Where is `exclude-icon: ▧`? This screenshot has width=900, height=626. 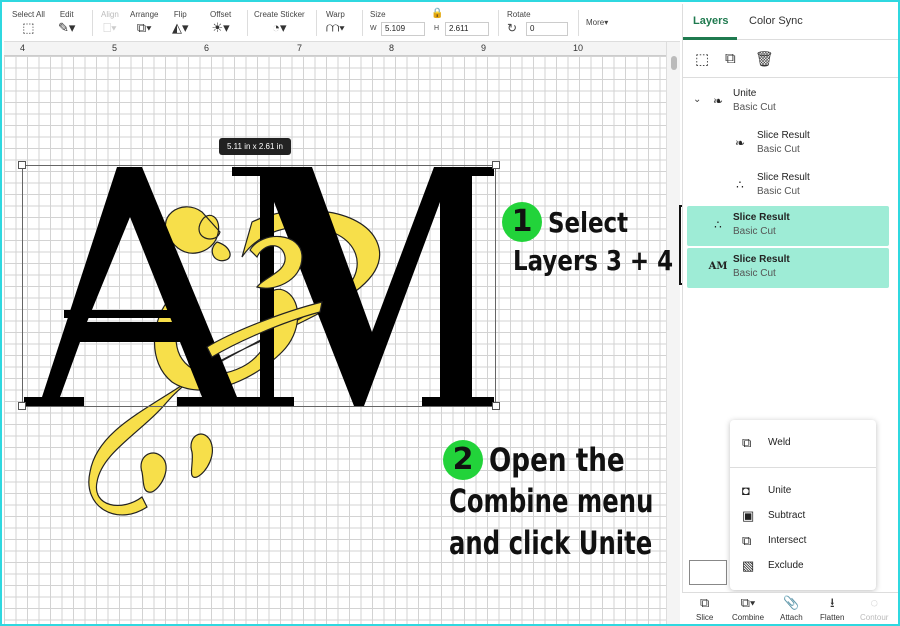
exclude-icon: ▧ is located at coordinates (748, 565).